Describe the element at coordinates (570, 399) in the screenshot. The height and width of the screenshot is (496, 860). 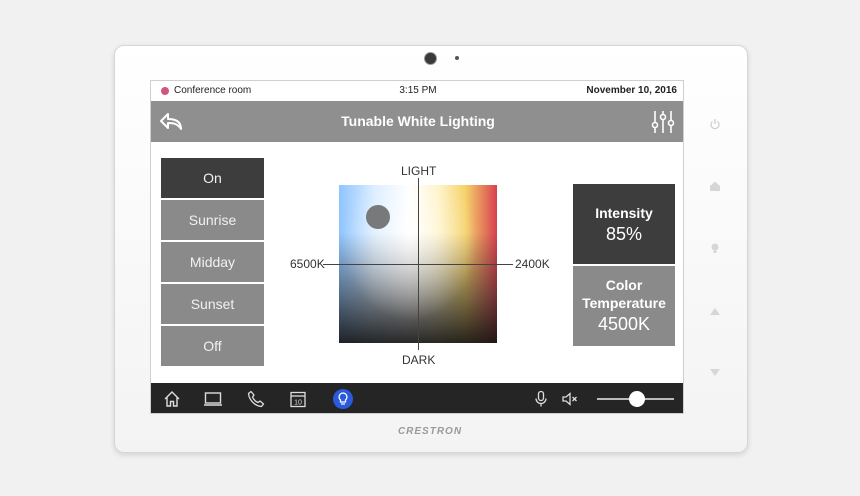
I see `mute-icon` at that location.